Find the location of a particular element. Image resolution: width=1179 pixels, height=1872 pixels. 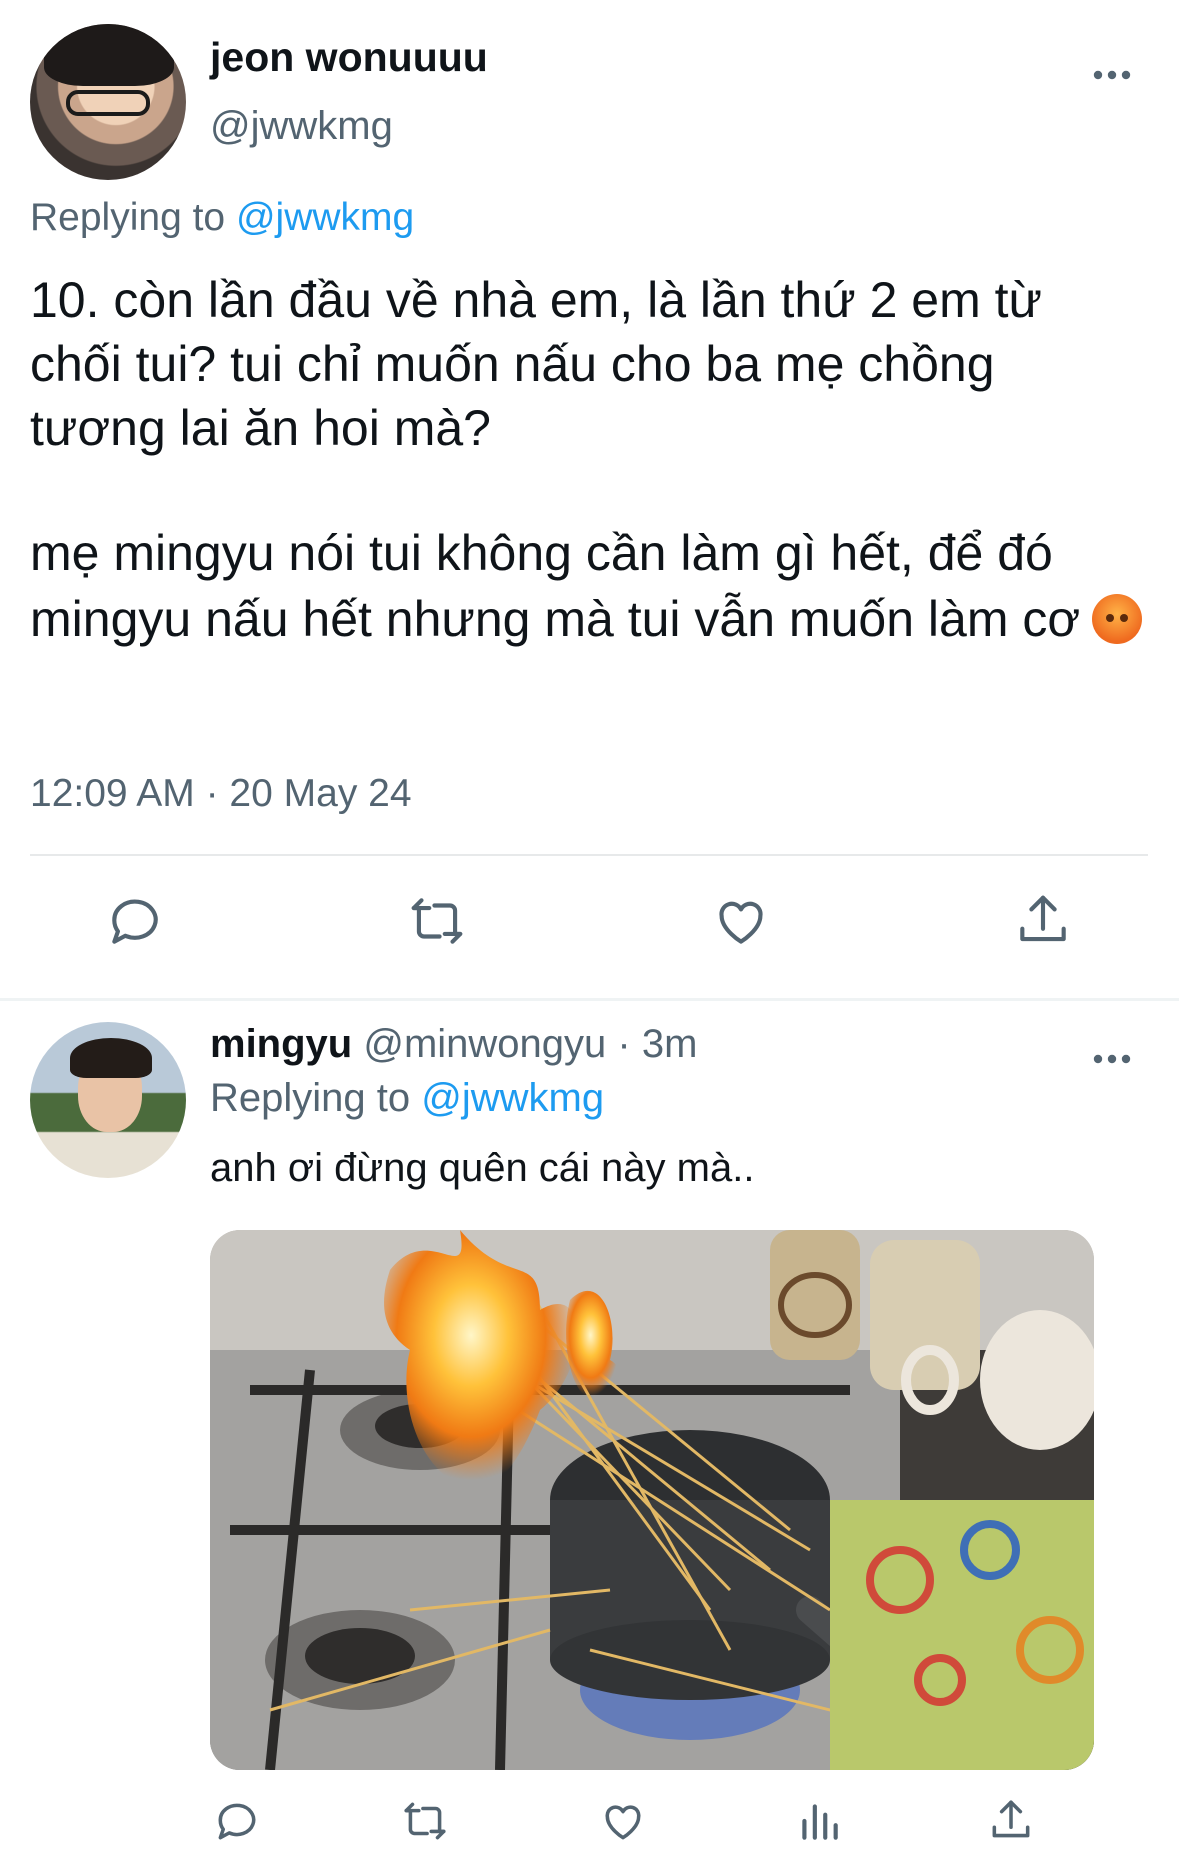

timestamp: 12:09 AM · 20 May 24 is located at coordinates (221, 794).